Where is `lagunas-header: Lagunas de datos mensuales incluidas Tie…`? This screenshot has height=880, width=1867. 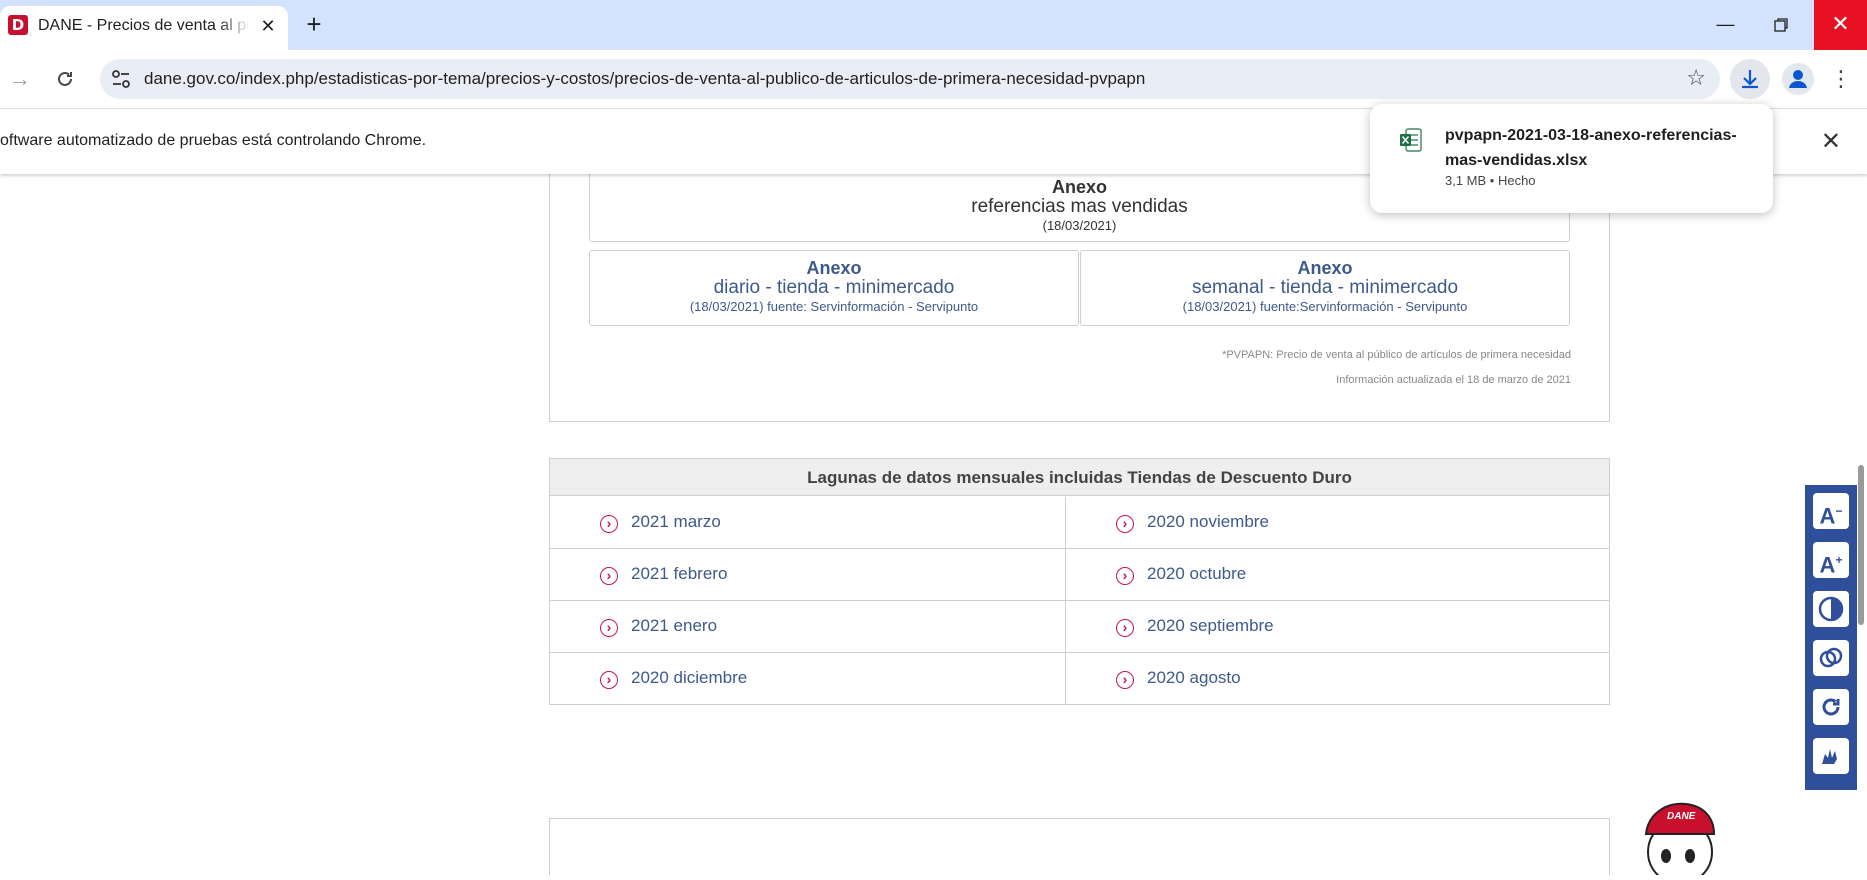
lagunas-header: Lagunas de datos mensuales incluidas Tie… is located at coordinates (1079, 477).